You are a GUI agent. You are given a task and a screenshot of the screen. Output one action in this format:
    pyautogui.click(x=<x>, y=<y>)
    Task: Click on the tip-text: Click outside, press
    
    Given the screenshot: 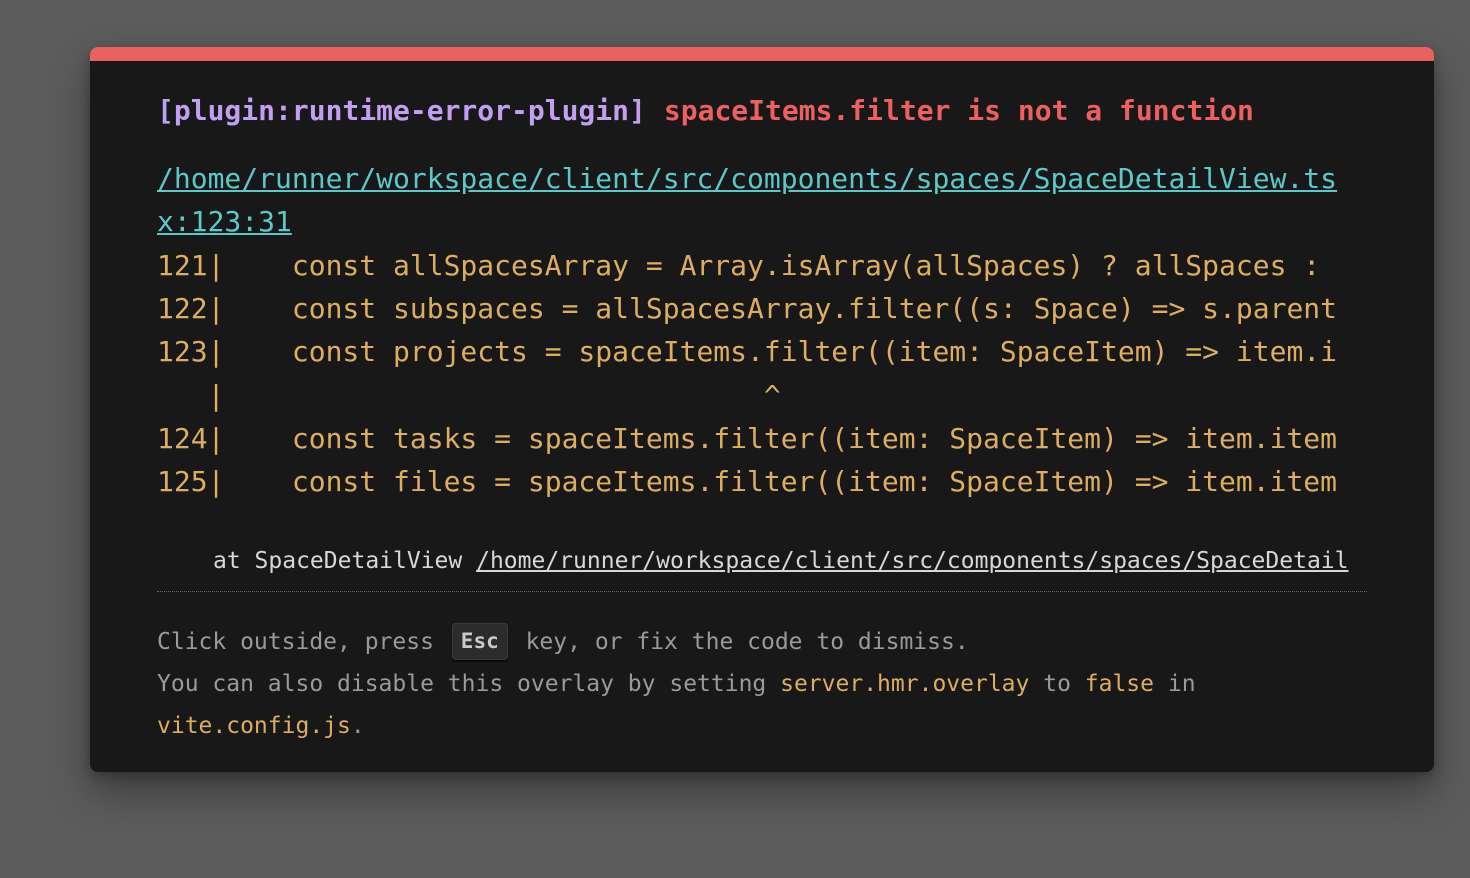 What is the action you would take?
    pyautogui.click(x=302, y=642)
    